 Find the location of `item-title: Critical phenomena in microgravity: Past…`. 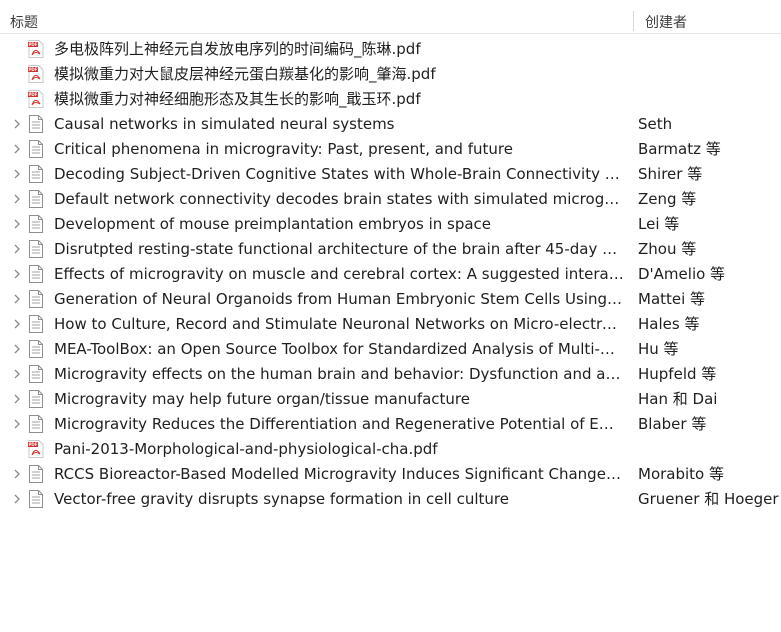

item-title: Critical phenomena in microgravity: Past… is located at coordinates (283, 149).